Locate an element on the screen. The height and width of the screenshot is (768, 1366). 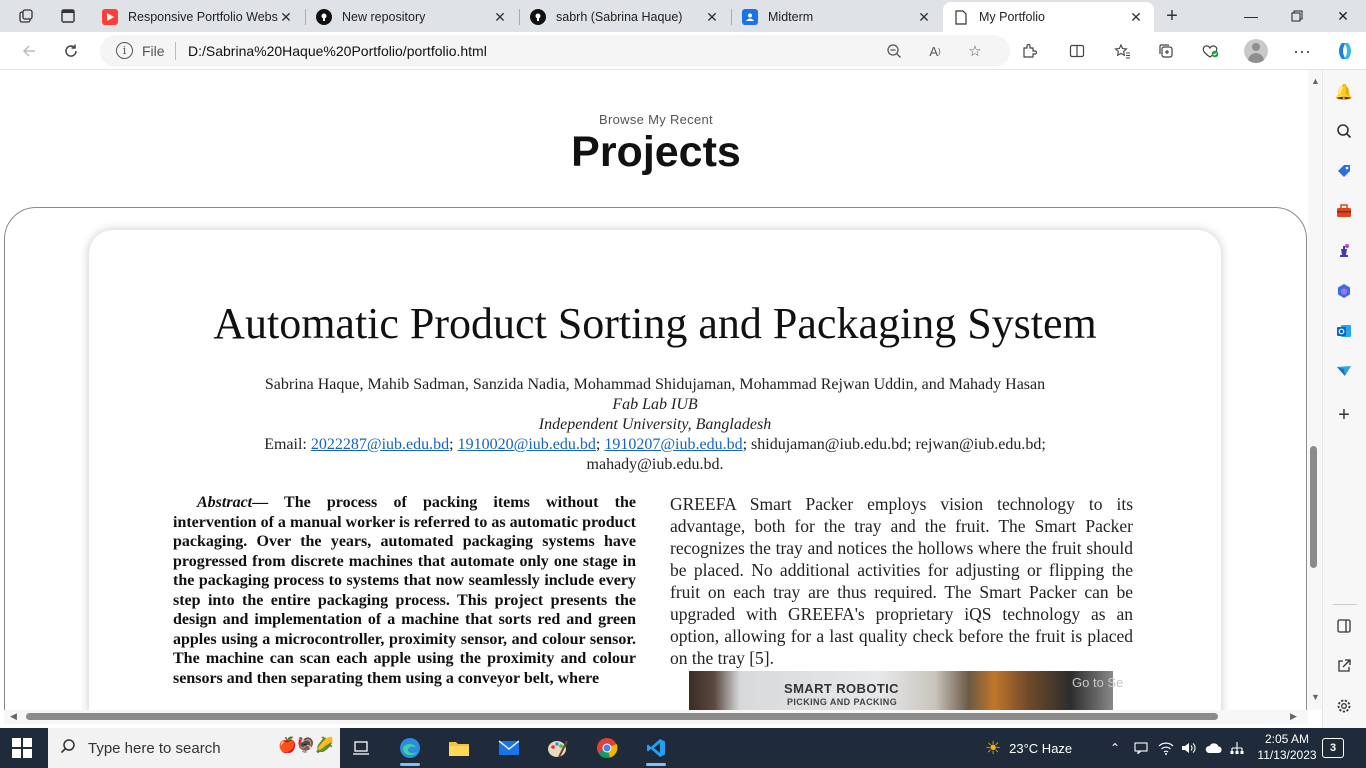
email-link: 1910207@iub.edu.bd is located at coordinates (673, 444).